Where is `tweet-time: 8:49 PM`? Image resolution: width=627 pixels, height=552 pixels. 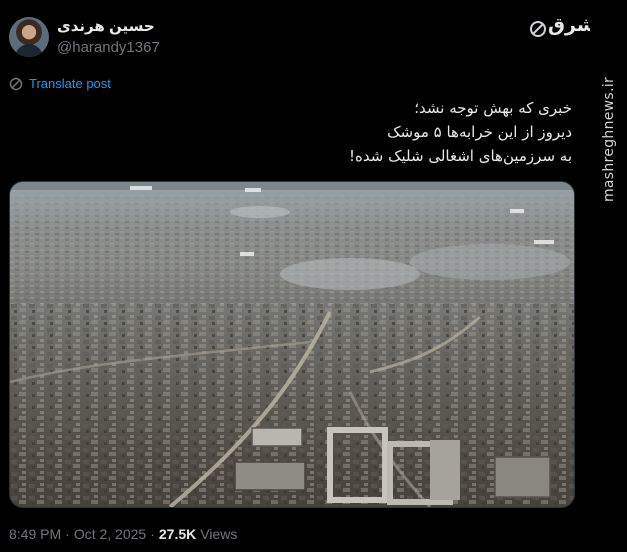 tweet-time: 8:49 PM is located at coordinates (35, 534).